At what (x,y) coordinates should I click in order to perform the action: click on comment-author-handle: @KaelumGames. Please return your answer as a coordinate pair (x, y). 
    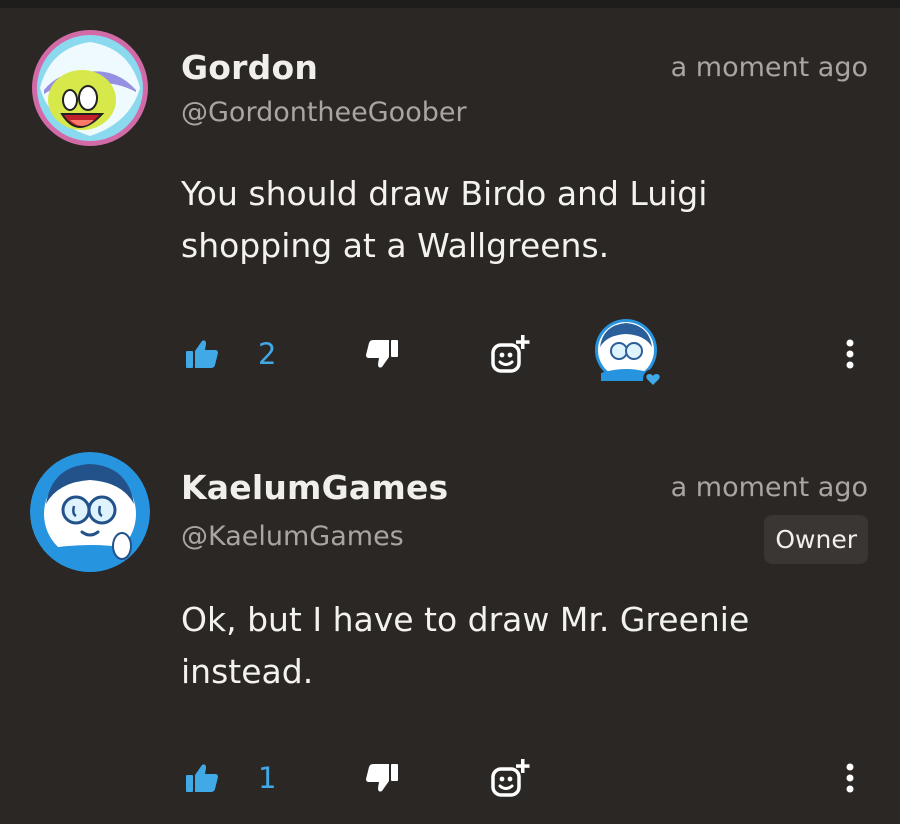
    Looking at the image, I should click on (292, 536).